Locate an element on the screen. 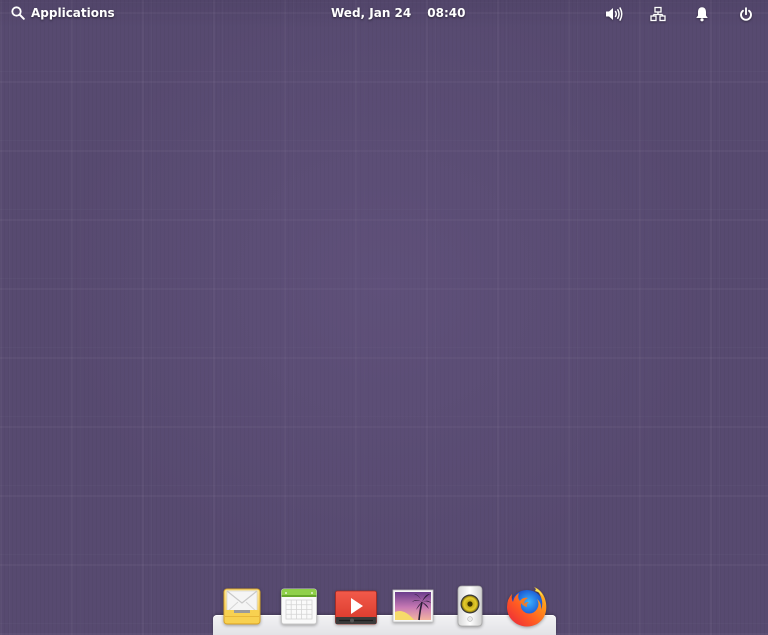 The image size is (768, 635). dock-items is located at coordinates (384, 606).